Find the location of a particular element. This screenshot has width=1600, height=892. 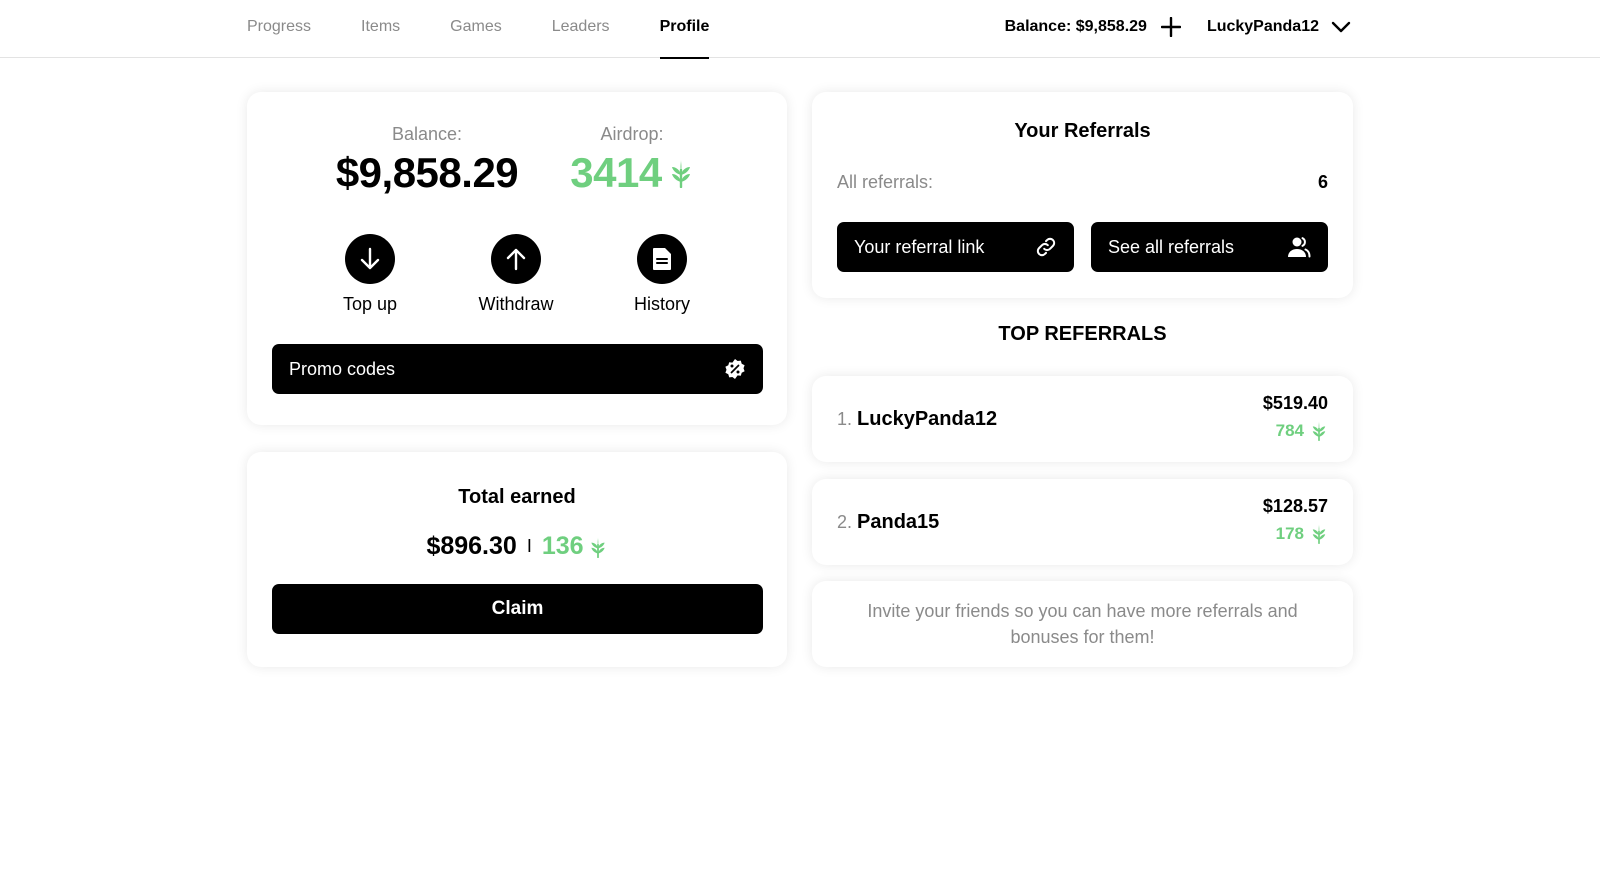

total-earned-card: Total earned $896.30 I 136 Claim is located at coordinates (517, 559).